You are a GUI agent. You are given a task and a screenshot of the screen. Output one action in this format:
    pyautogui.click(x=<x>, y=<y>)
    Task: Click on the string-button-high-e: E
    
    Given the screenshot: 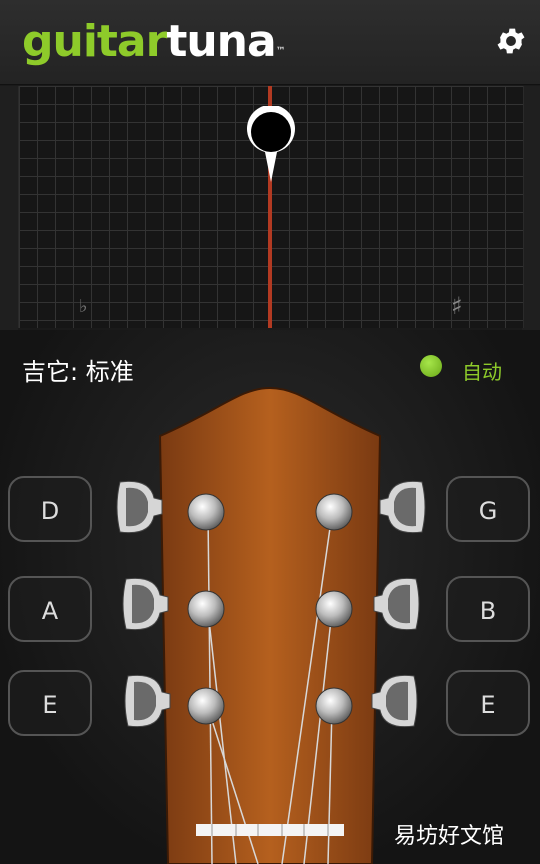 What is the action you would take?
    pyautogui.click(x=488, y=703)
    